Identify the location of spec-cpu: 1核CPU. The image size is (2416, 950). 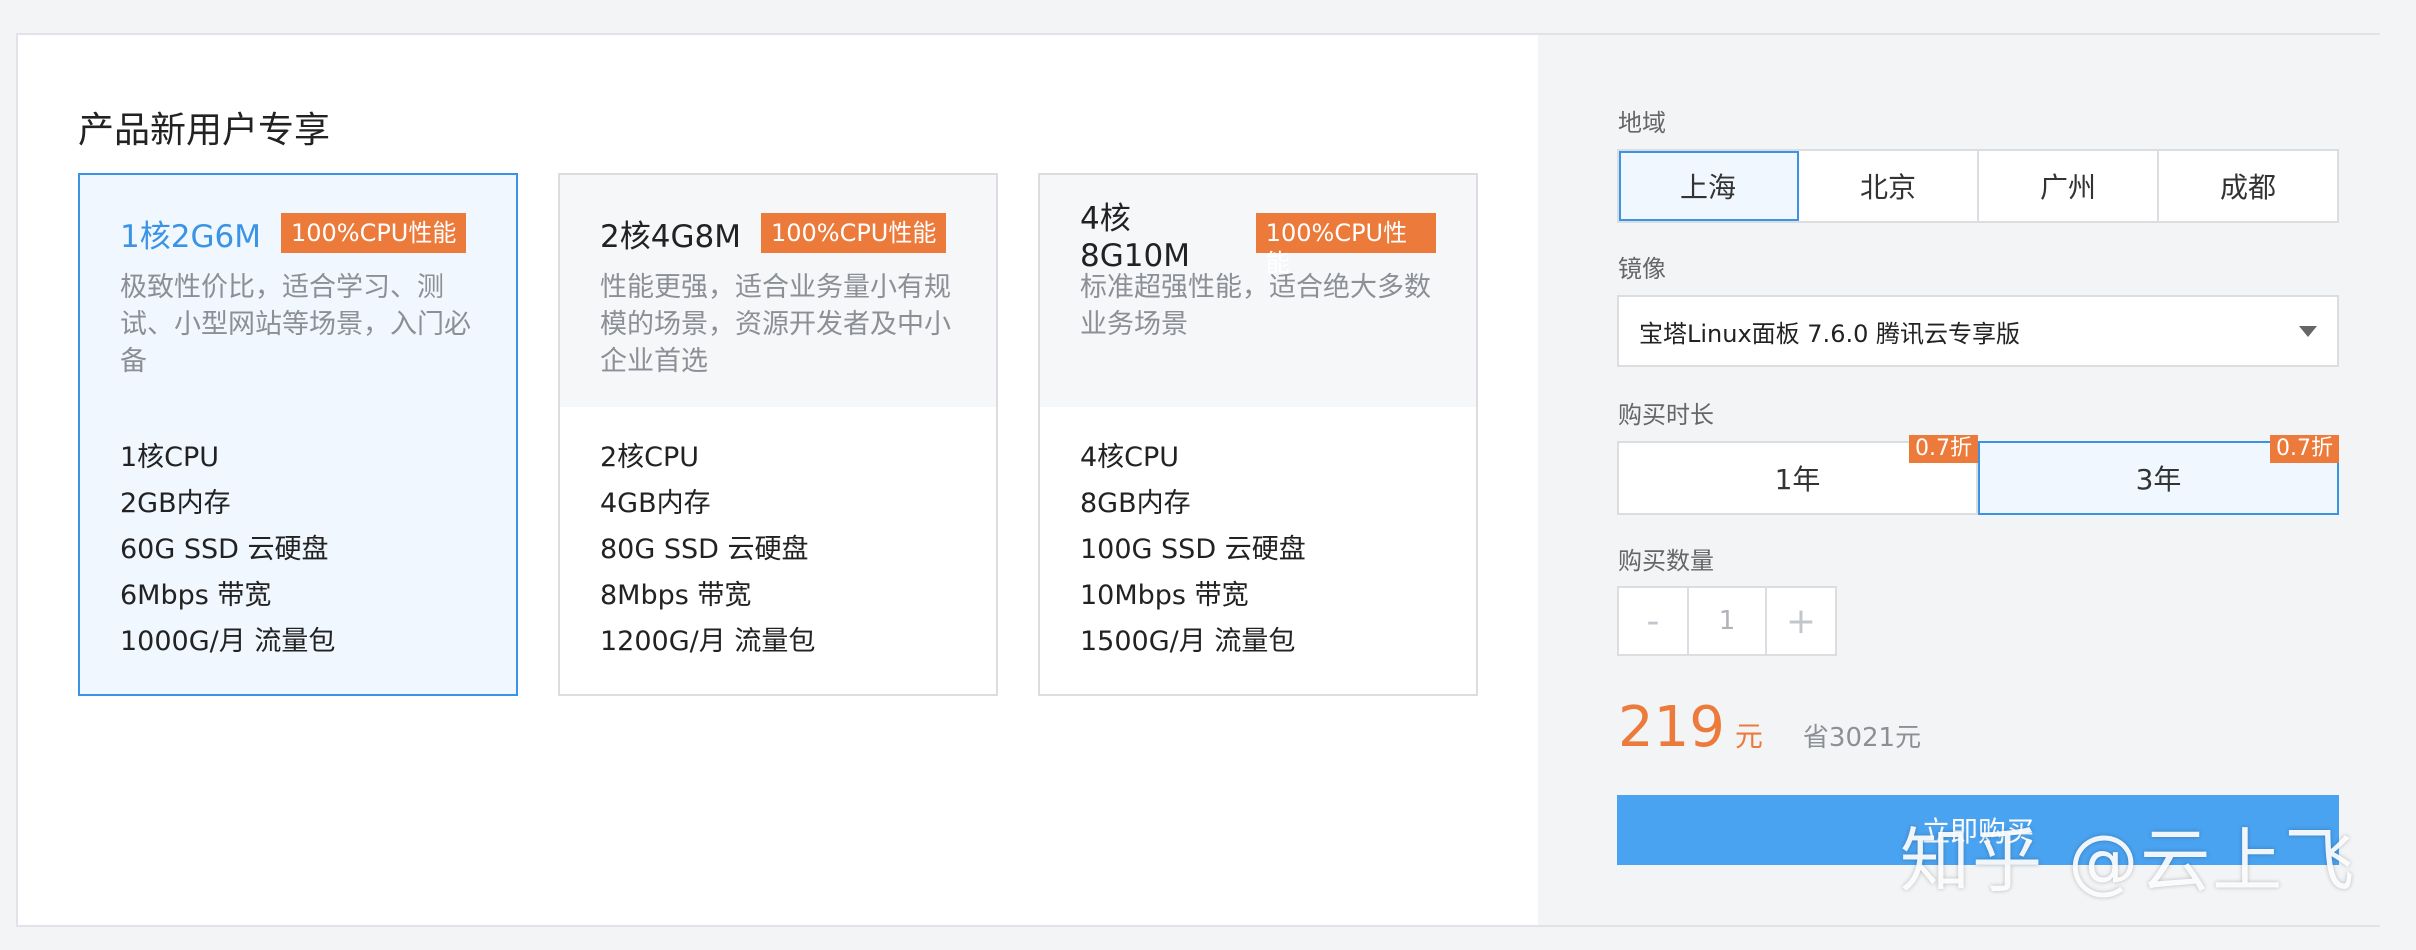
(170, 457).